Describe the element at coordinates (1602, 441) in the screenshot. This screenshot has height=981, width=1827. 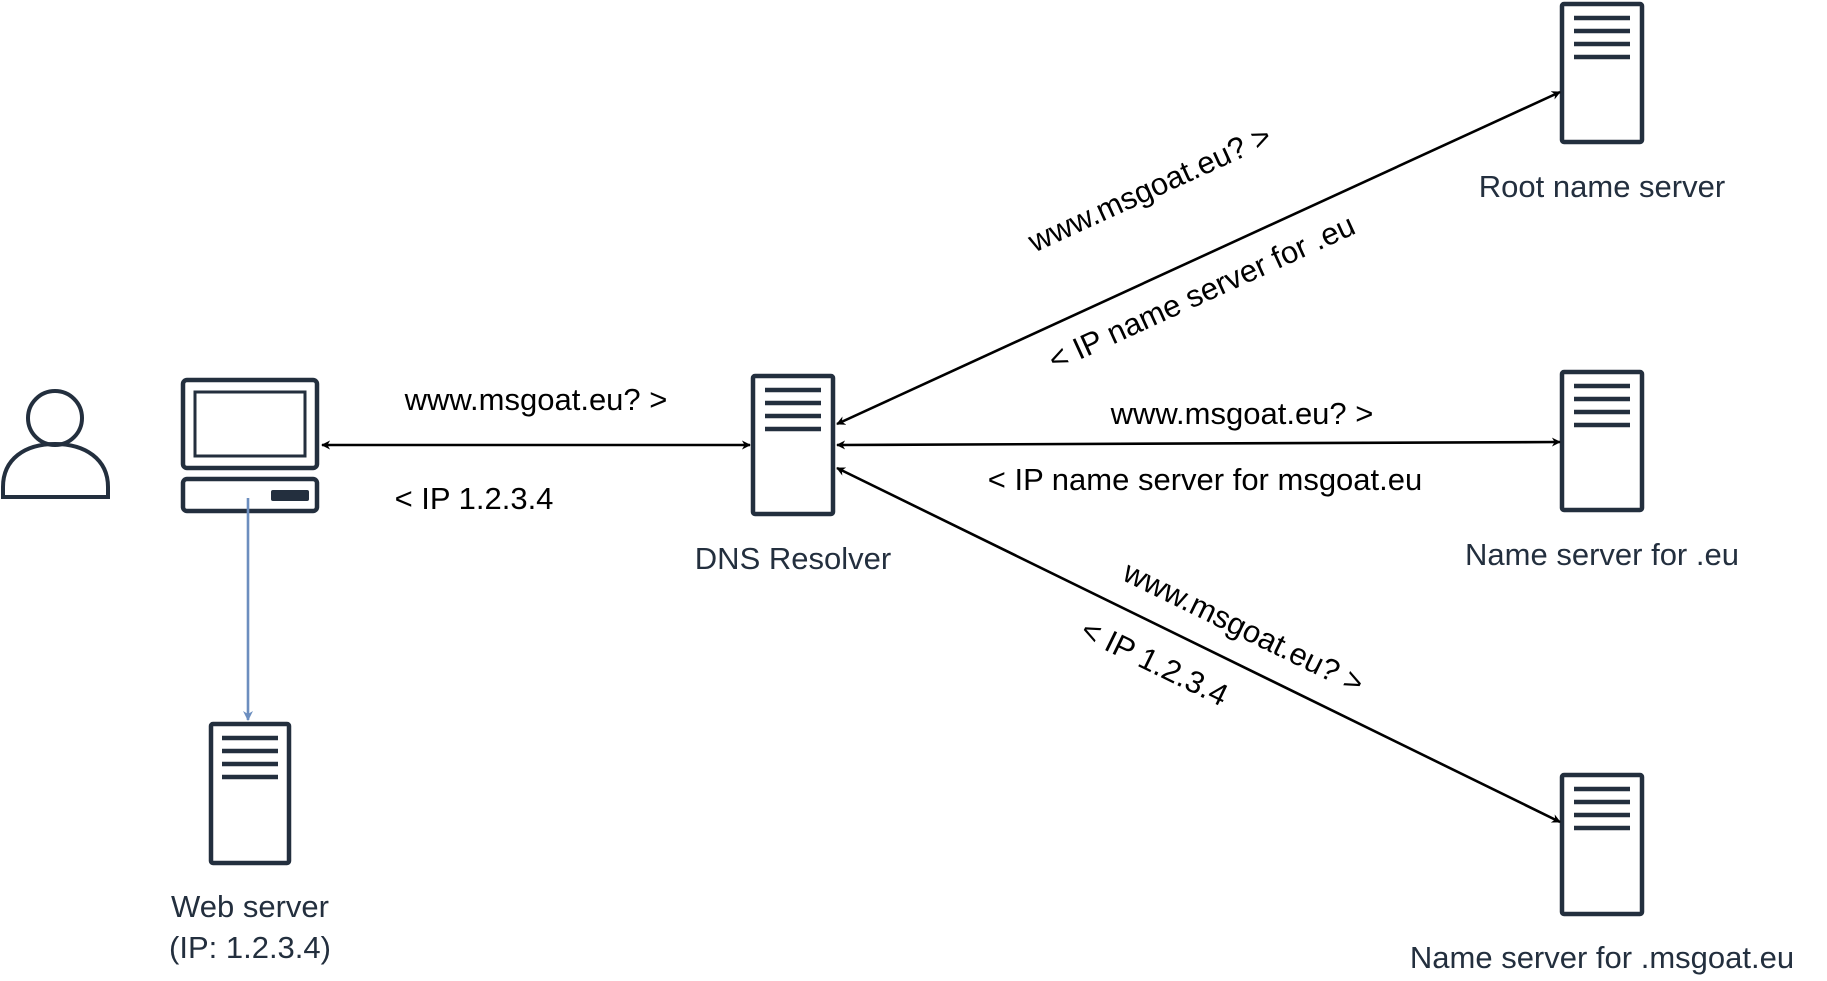
I see `eu-name-server-icon` at that location.